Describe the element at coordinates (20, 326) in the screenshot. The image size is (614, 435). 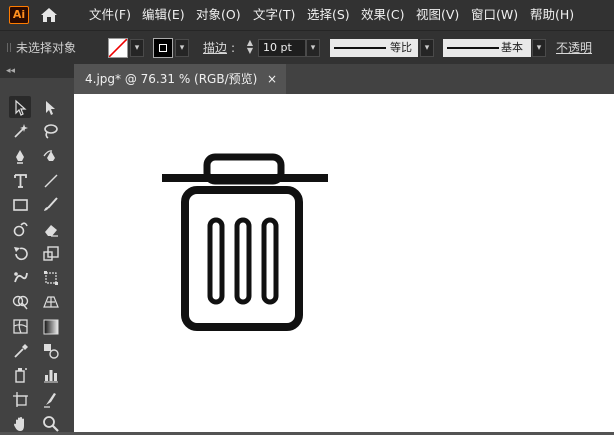
I see `mesh-tool-icon` at that location.